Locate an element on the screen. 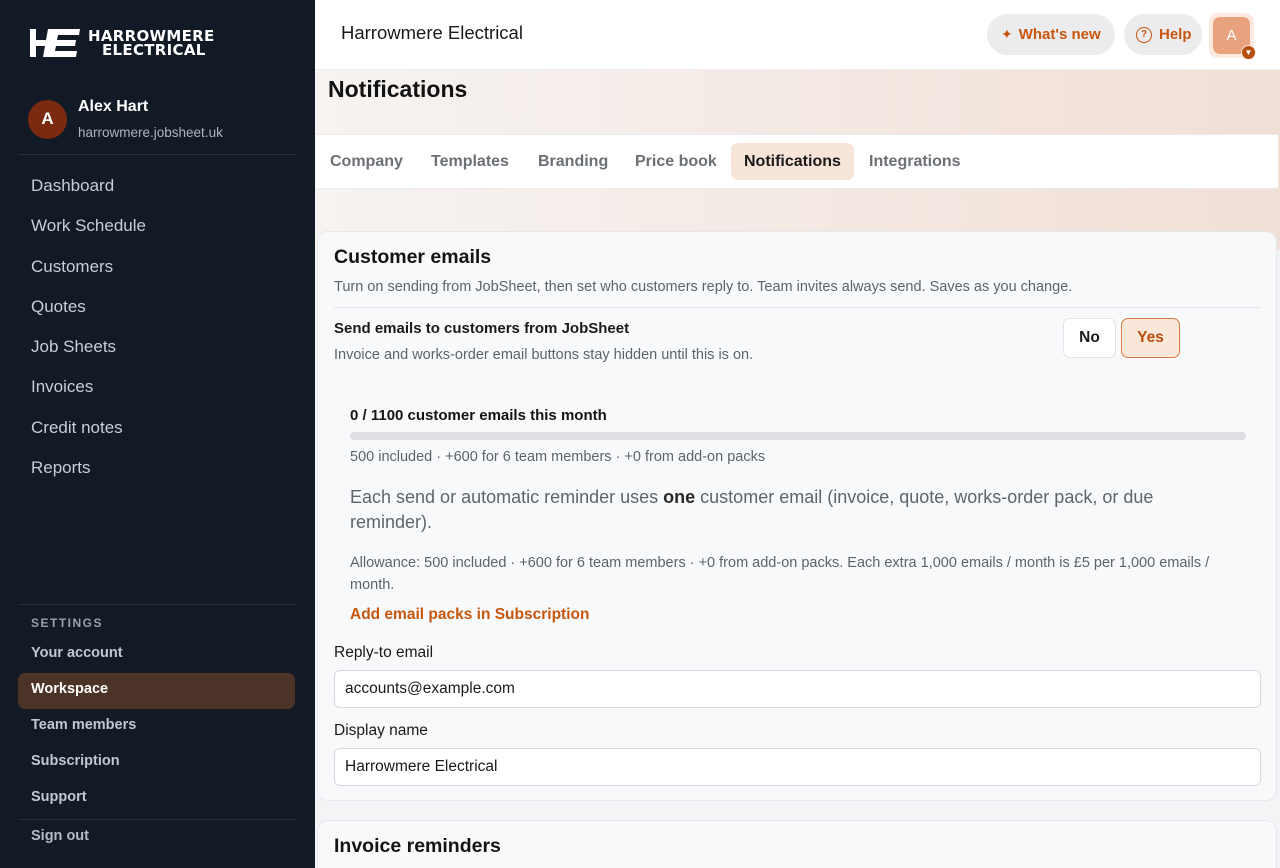  settings-item-team-members: Team members is located at coordinates (156, 727).